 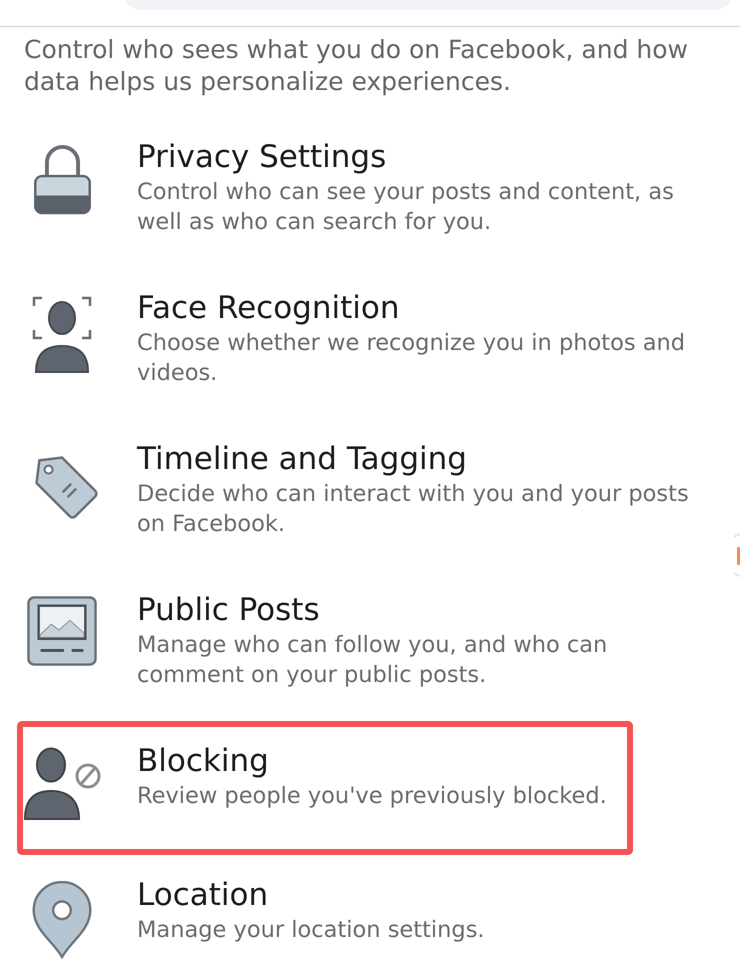 What do you see at coordinates (737, 555) in the screenshot?
I see `edge-button-icon` at bounding box center [737, 555].